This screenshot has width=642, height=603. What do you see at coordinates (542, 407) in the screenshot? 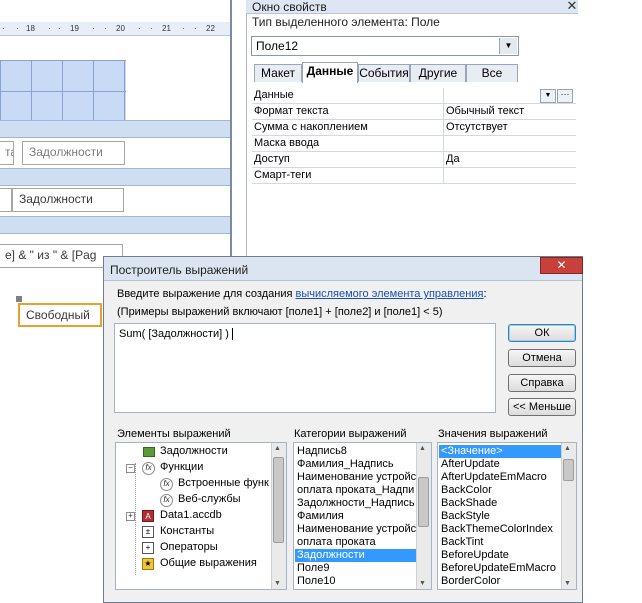
I see `less-button: << Меньше` at bounding box center [542, 407].